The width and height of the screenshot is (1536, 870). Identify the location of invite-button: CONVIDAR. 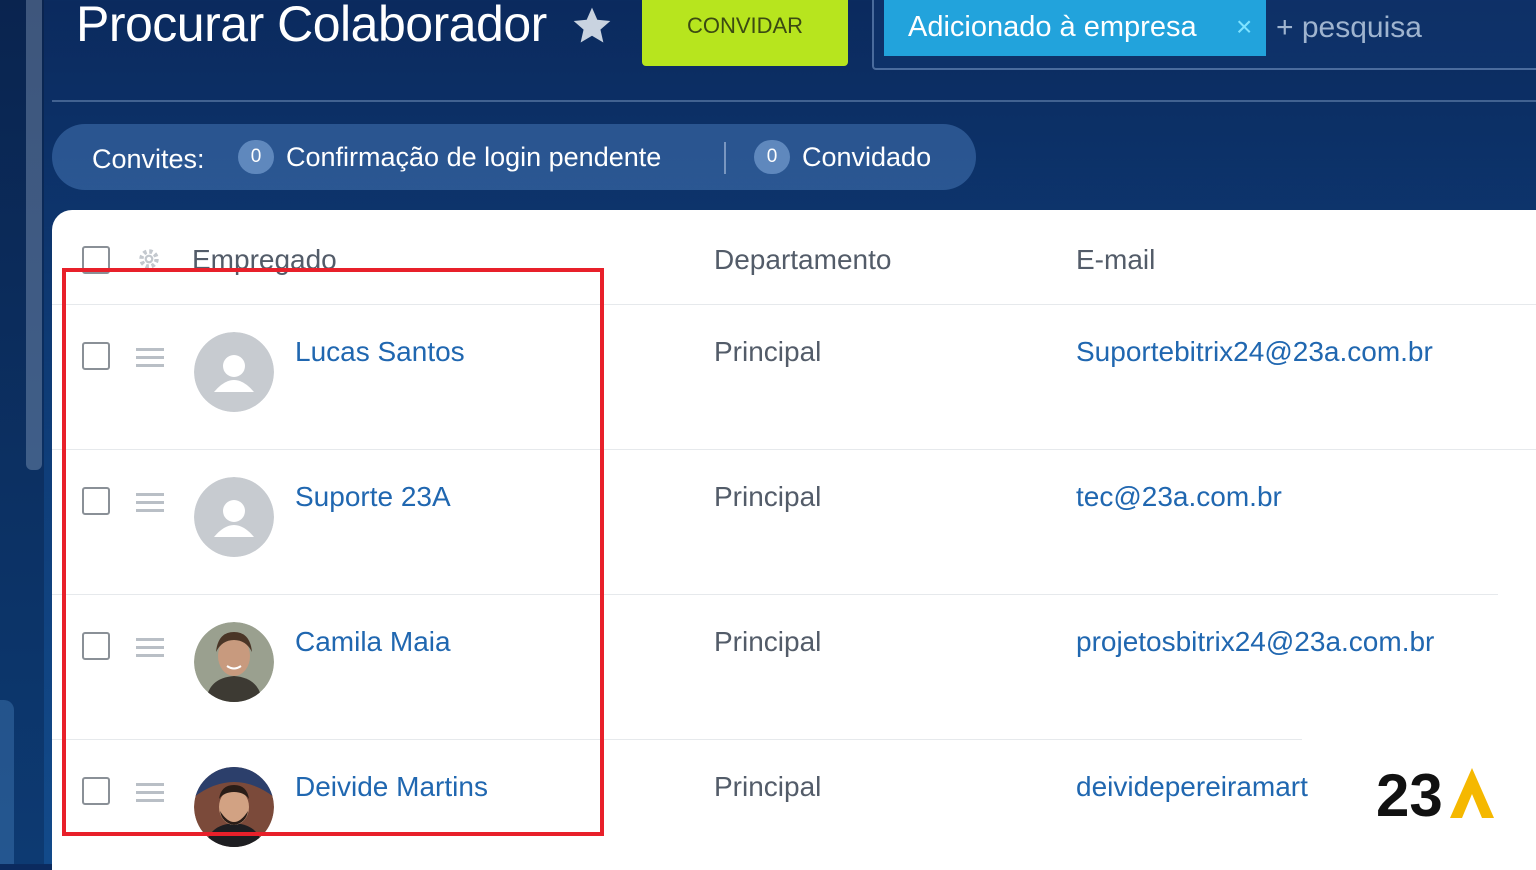
(745, 33).